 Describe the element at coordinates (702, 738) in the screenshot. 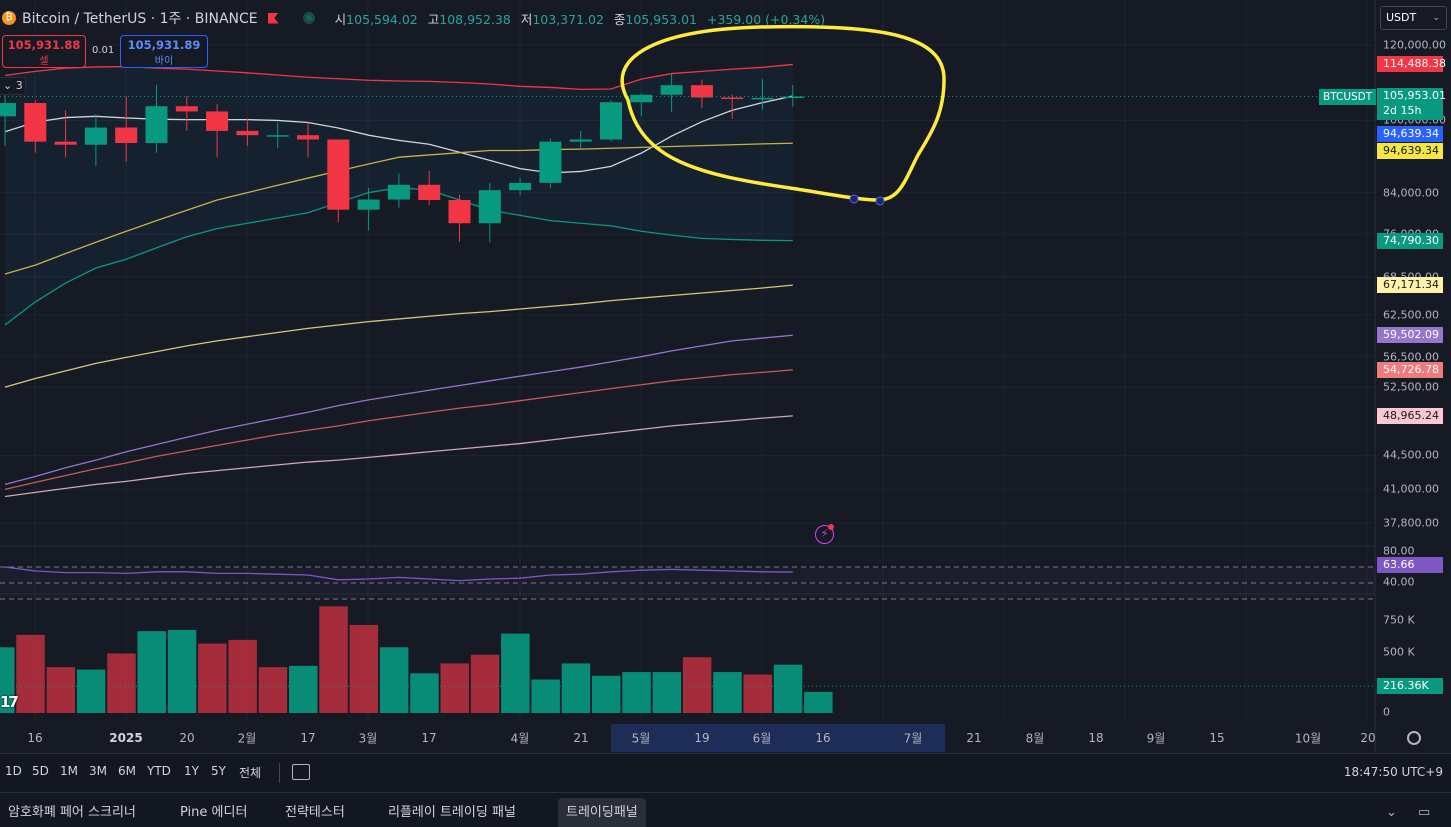

I see `time-axis-label: 19` at that location.